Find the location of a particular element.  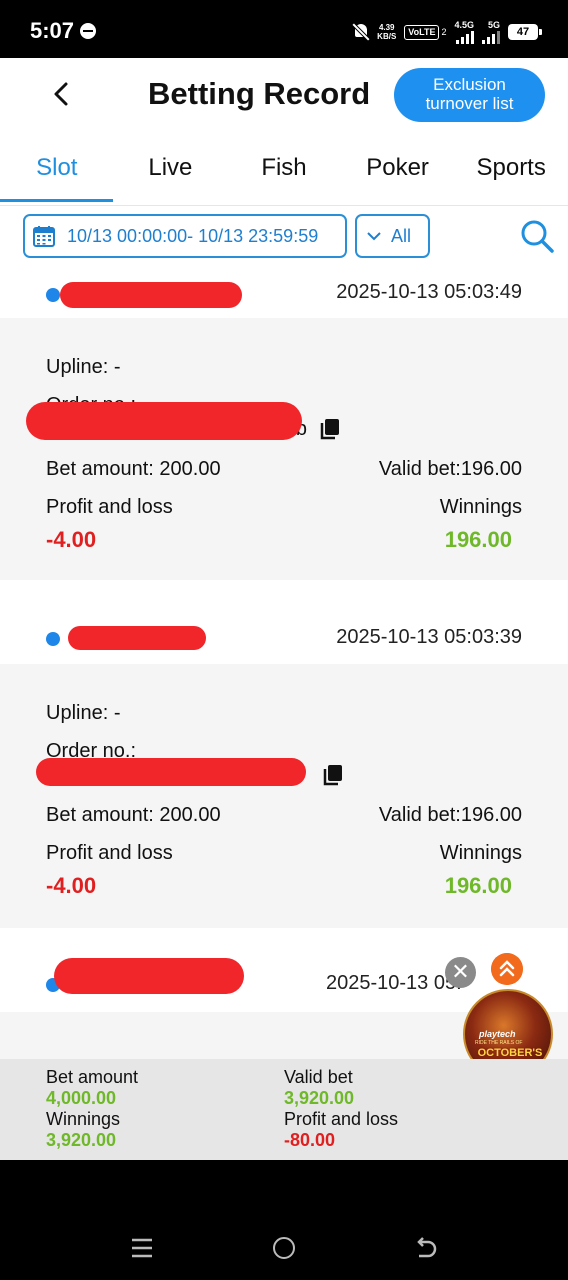

summary-bet-amount-value: 4,000.00 is located at coordinates (81, 1098).